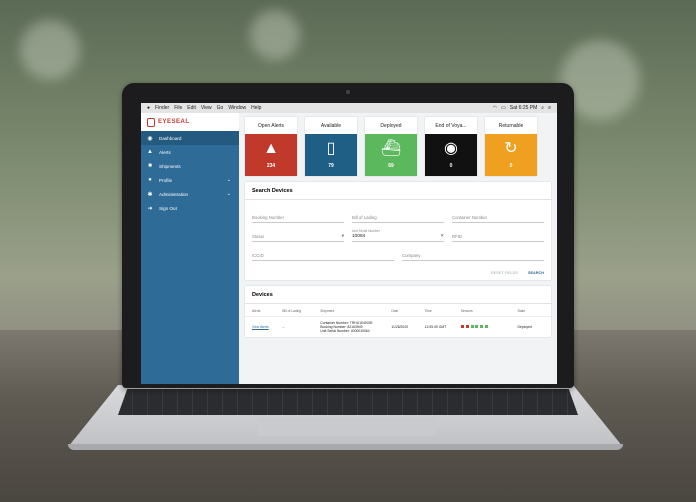 Image resolution: width=696 pixels, height=502 pixels. I want to click on traffic-light-icon: ◉, so click(451, 148).